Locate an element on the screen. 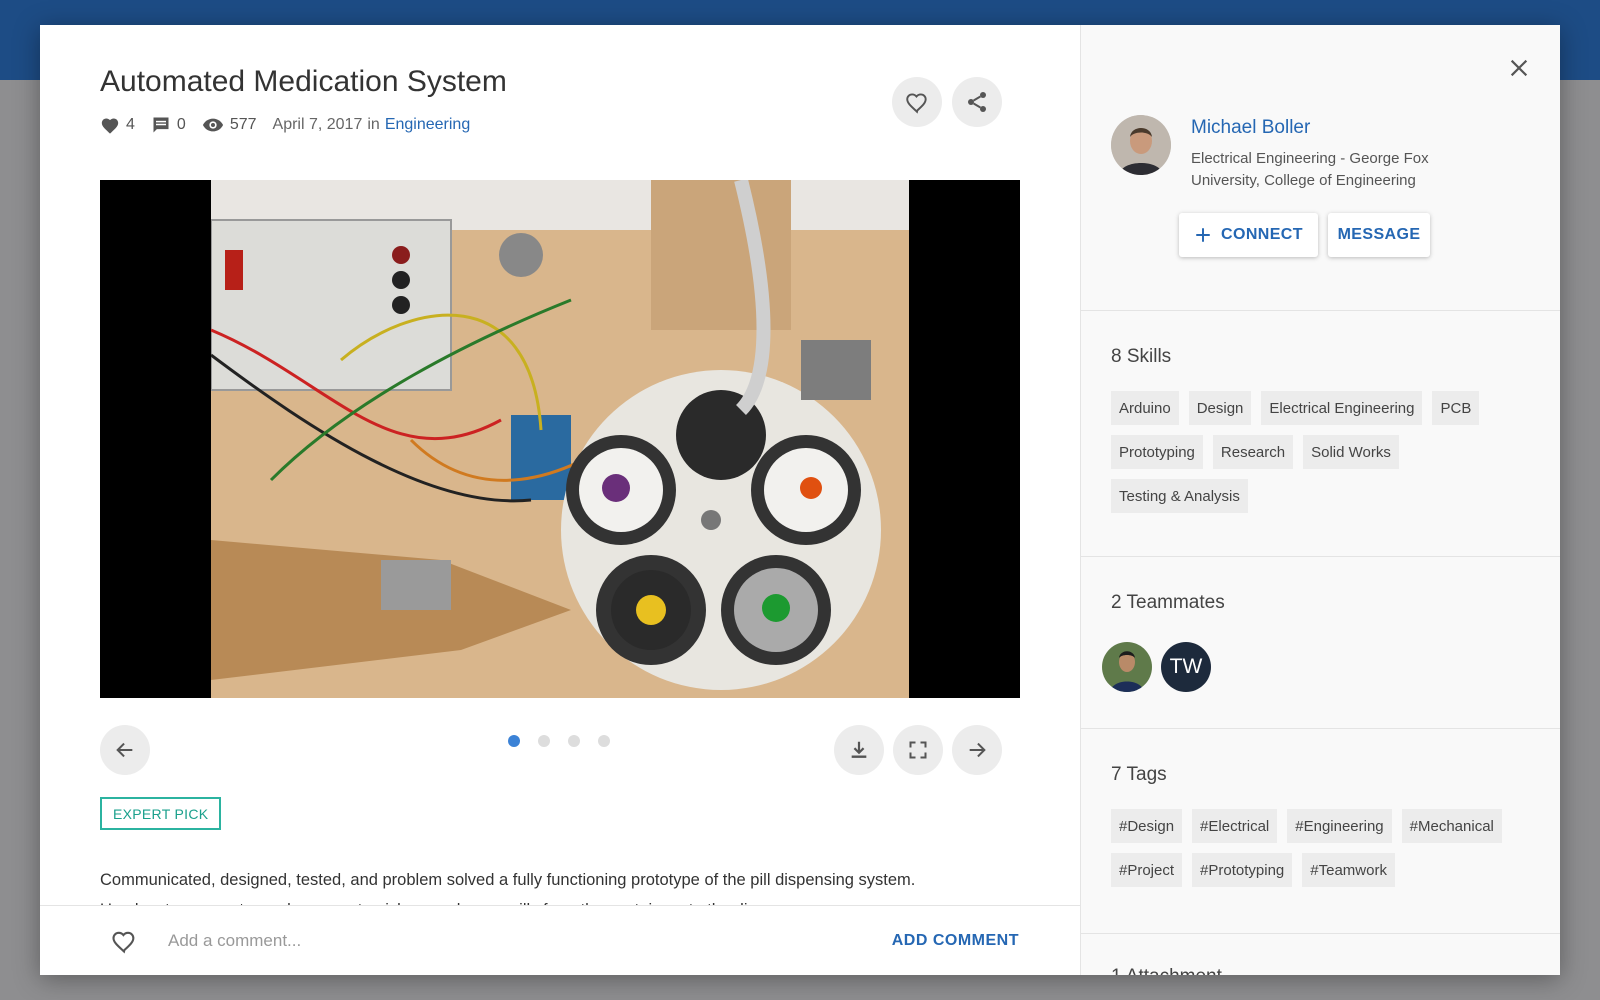  download-button is located at coordinates (859, 750).